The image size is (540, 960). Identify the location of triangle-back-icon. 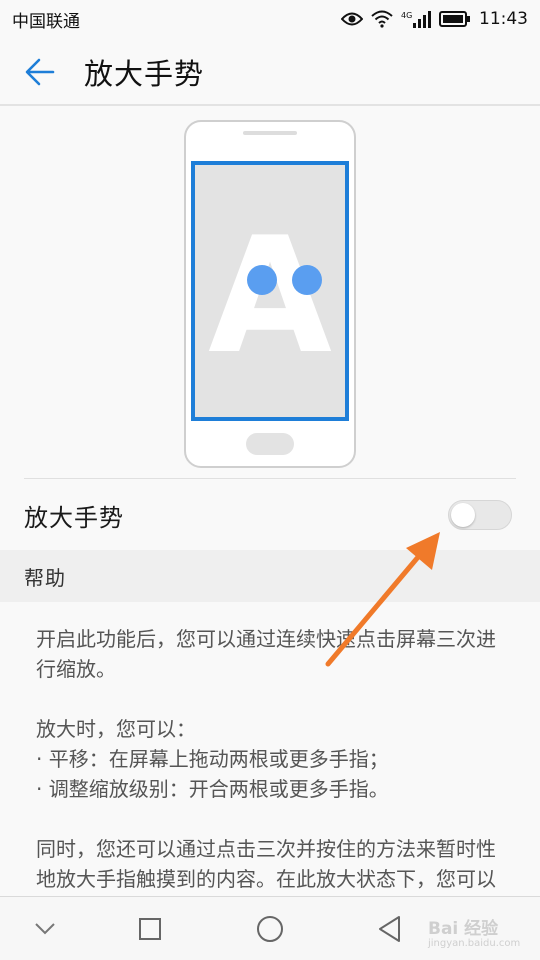
(389, 929).